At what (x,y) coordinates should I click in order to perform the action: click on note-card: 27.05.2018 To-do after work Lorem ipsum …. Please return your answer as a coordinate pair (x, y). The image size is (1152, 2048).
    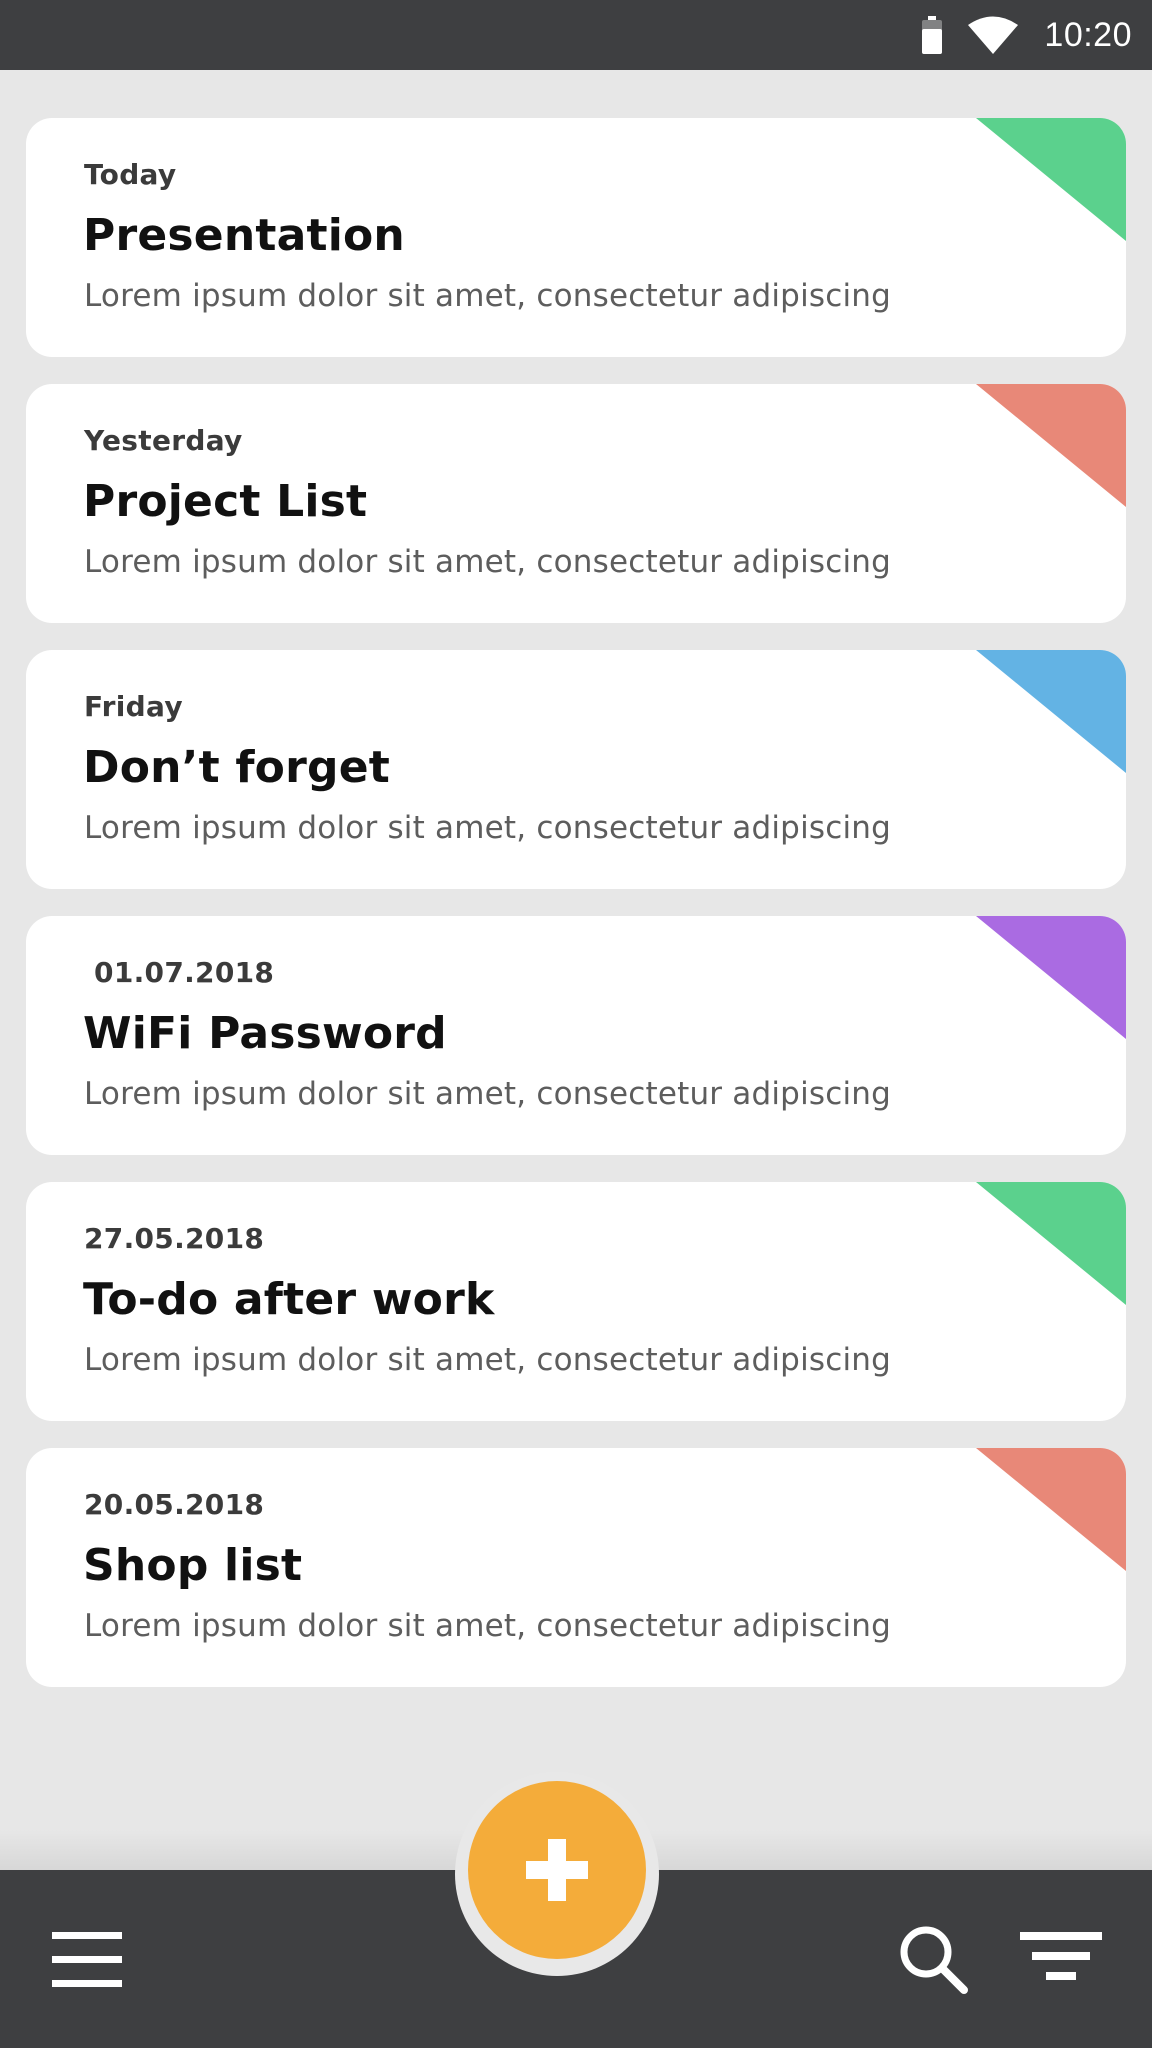
    Looking at the image, I should click on (576, 1301).